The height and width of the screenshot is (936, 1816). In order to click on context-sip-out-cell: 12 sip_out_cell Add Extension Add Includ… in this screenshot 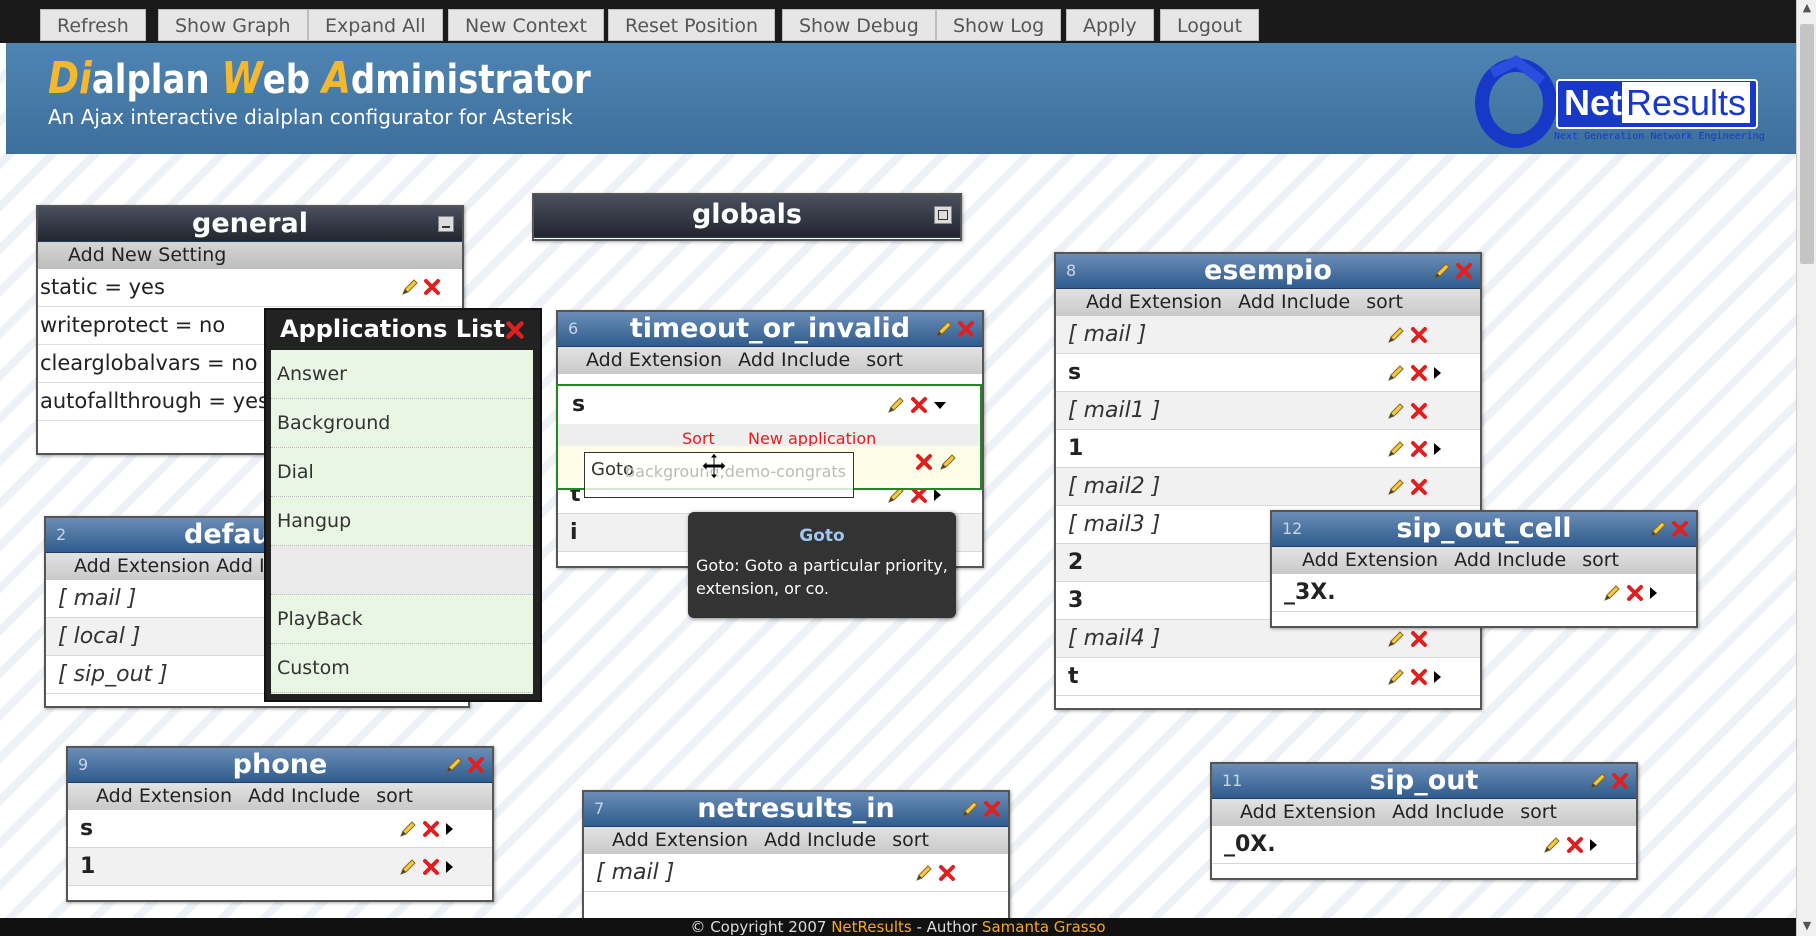, I will do `click(1484, 569)`.